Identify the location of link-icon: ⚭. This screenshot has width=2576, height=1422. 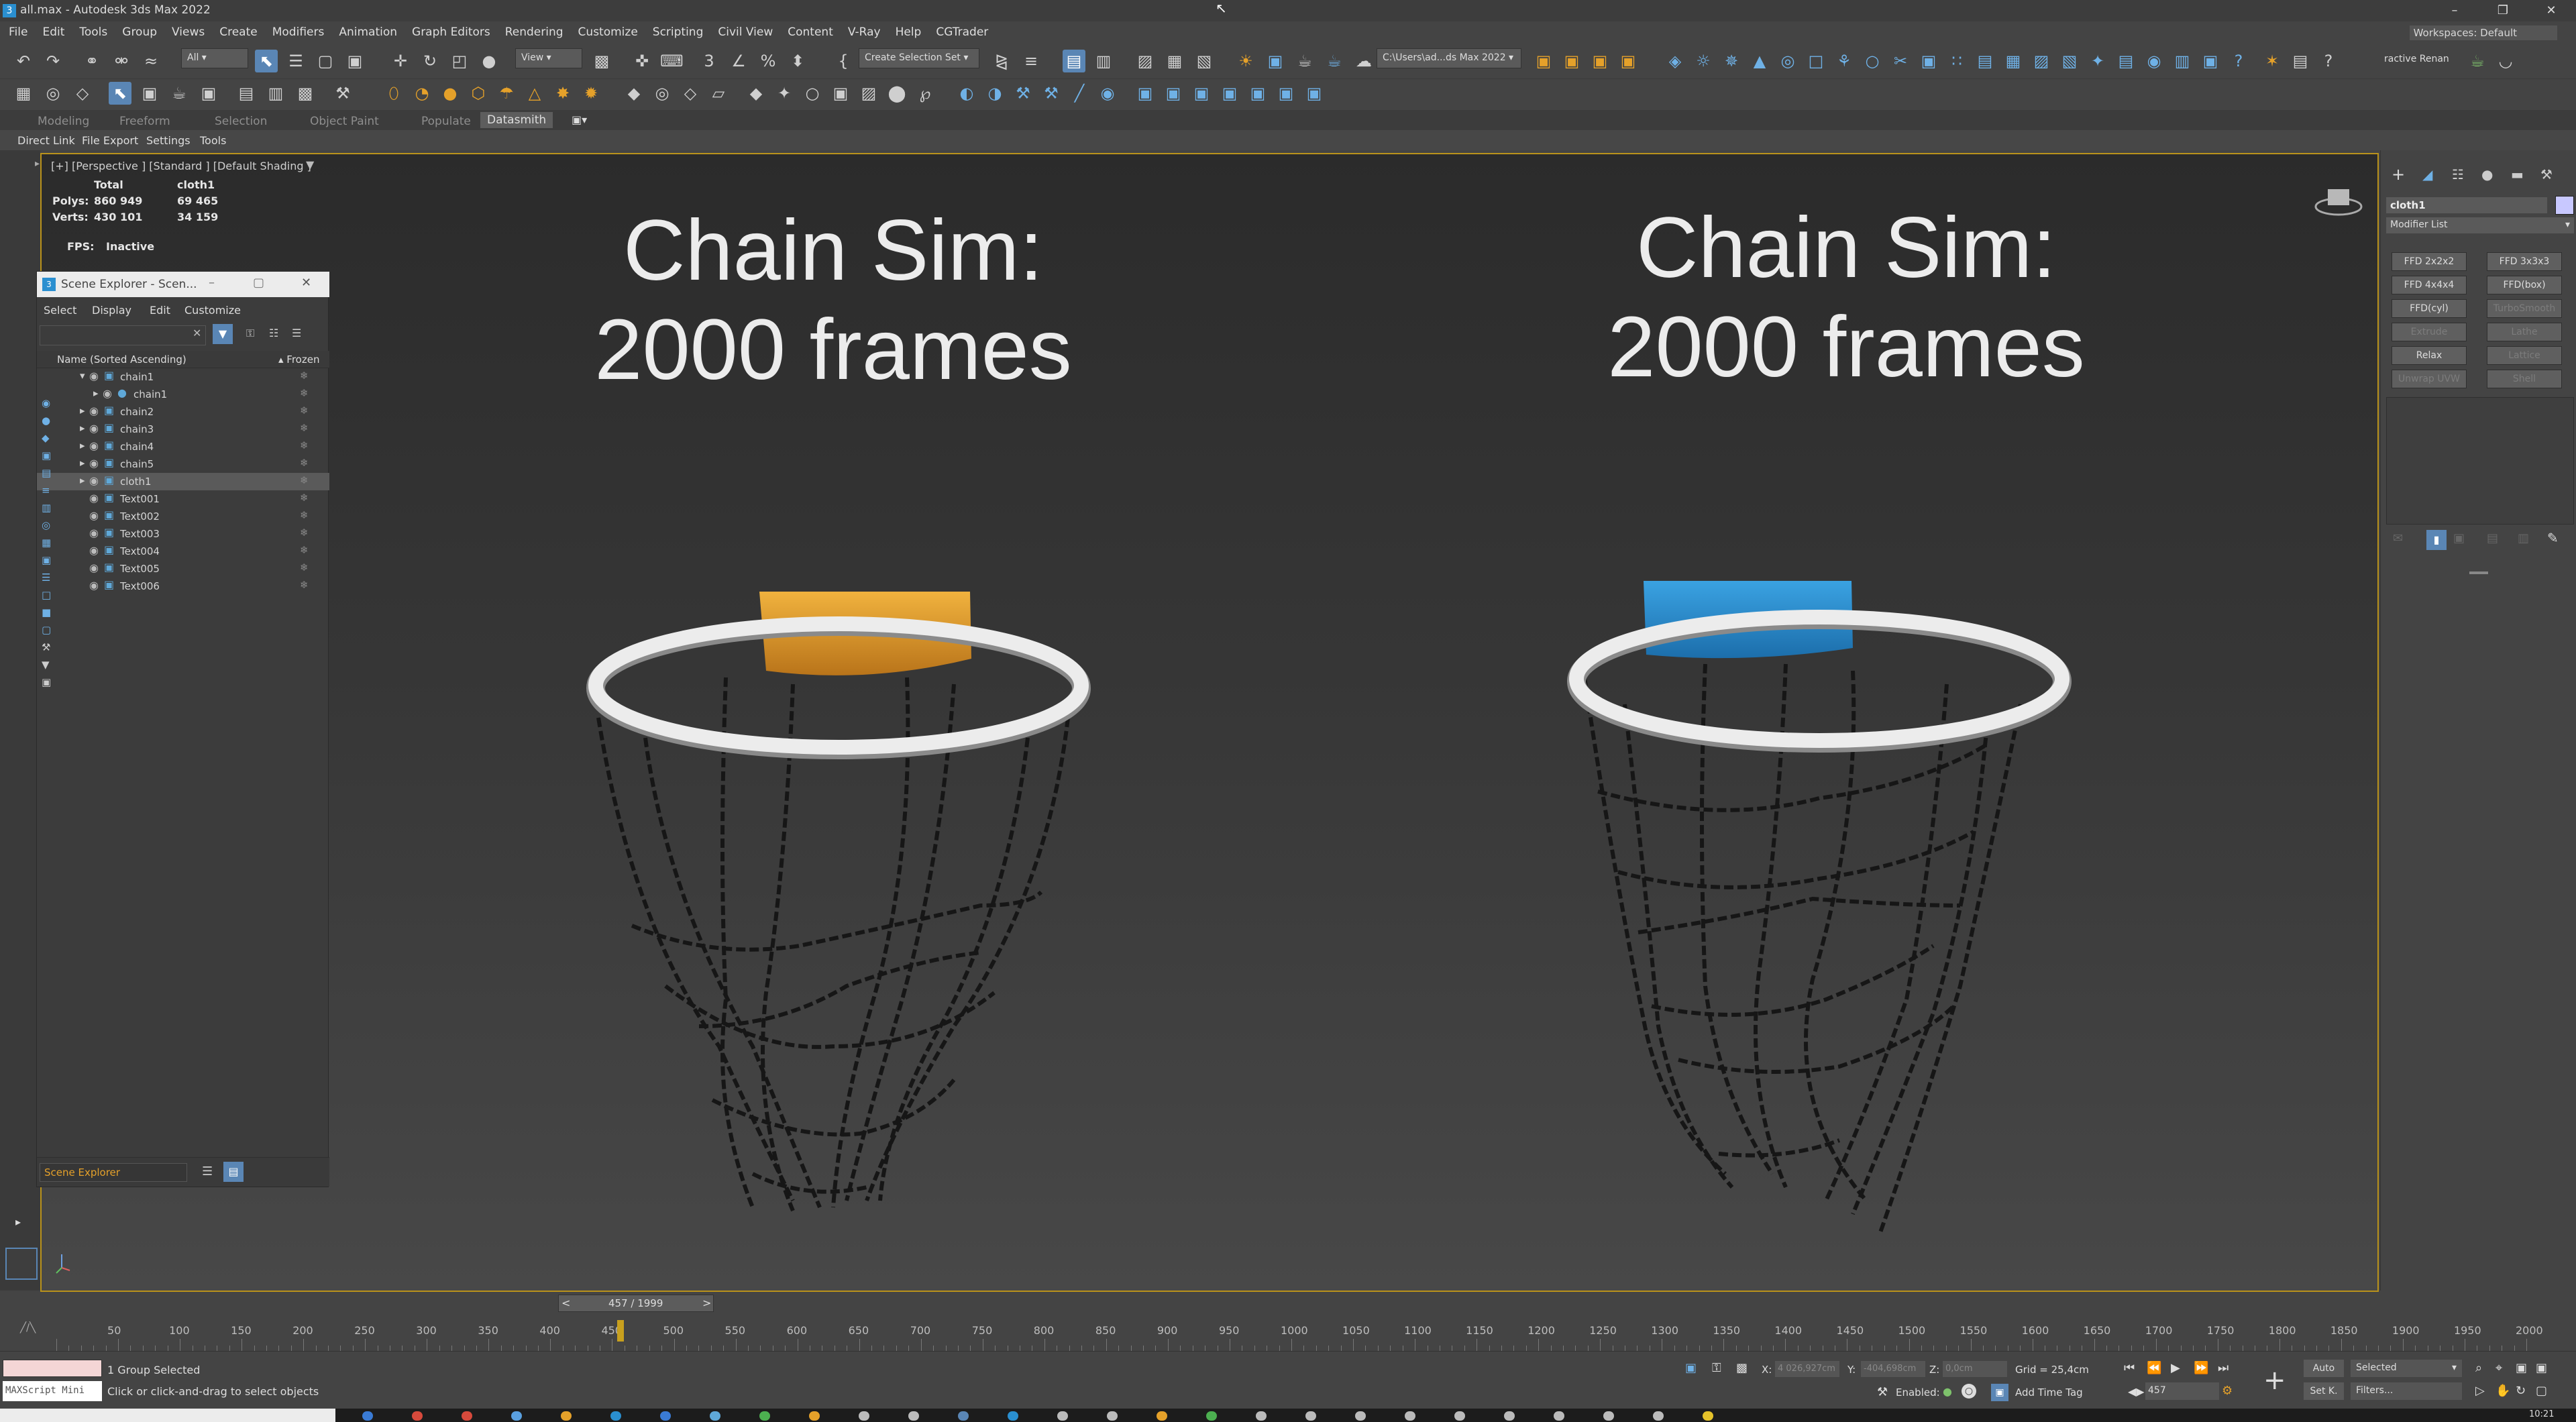
(91, 61).